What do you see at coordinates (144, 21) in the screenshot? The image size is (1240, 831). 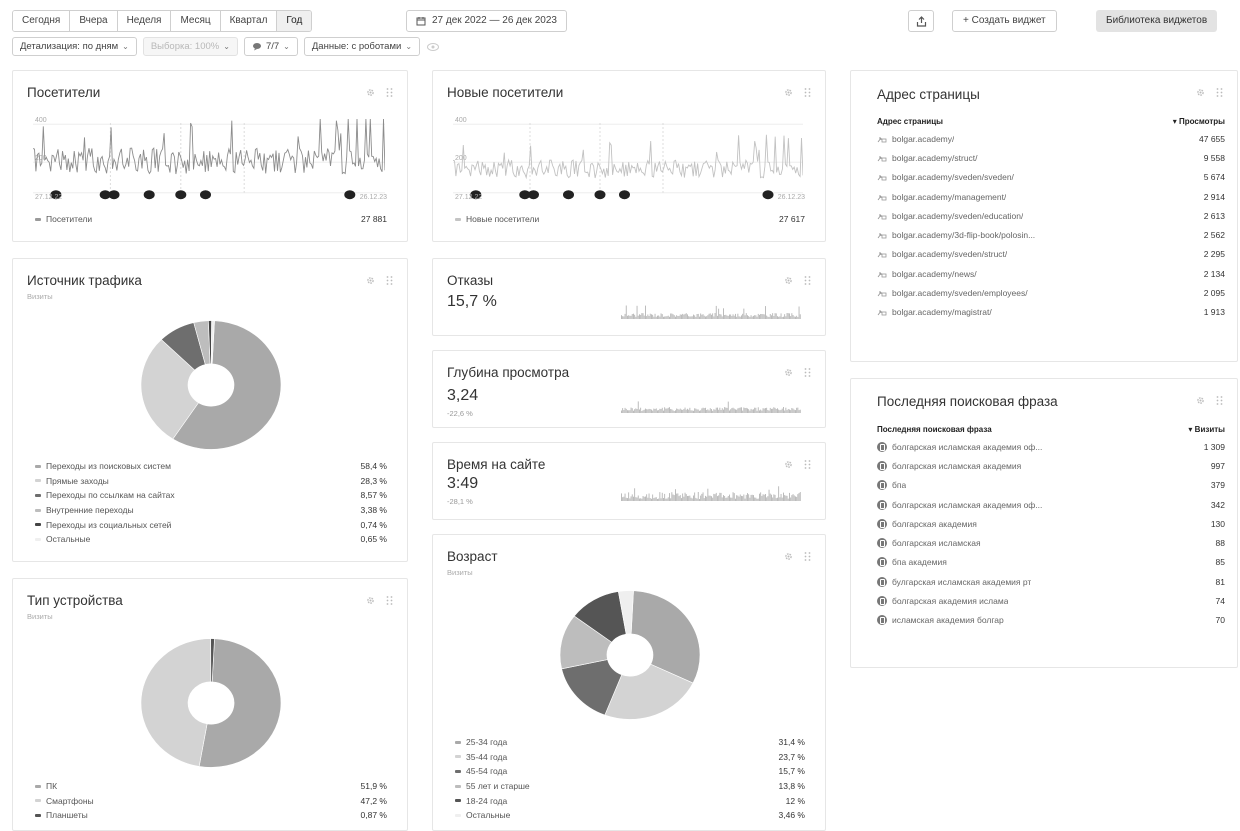 I see `period-week: Неделя` at bounding box center [144, 21].